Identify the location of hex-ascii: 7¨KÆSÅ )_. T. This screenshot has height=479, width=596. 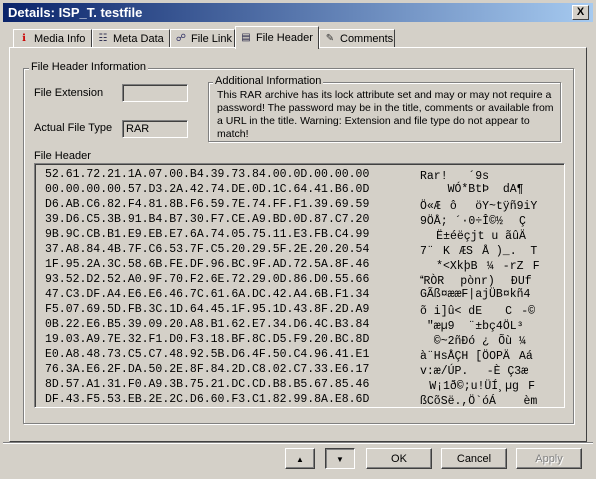
(479, 251).